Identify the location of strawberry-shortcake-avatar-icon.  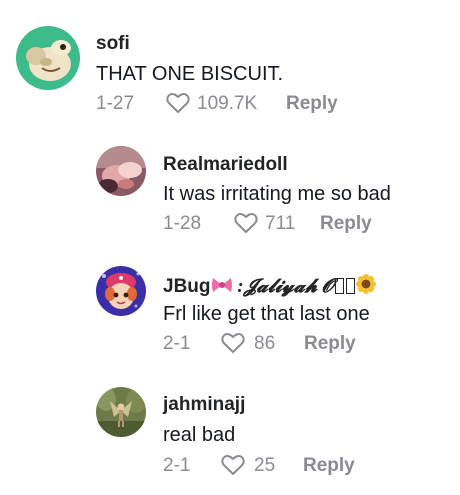
(121, 291).